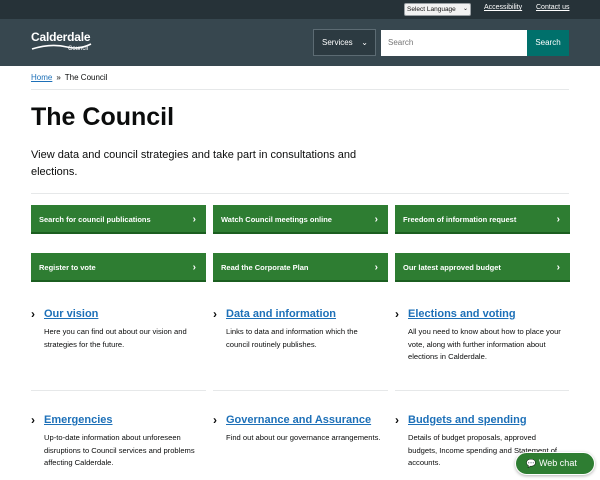 The image size is (600, 480). What do you see at coordinates (460, 219) in the screenshot?
I see `quick-link-label: Freedom of information request` at bounding box center [460, 219].